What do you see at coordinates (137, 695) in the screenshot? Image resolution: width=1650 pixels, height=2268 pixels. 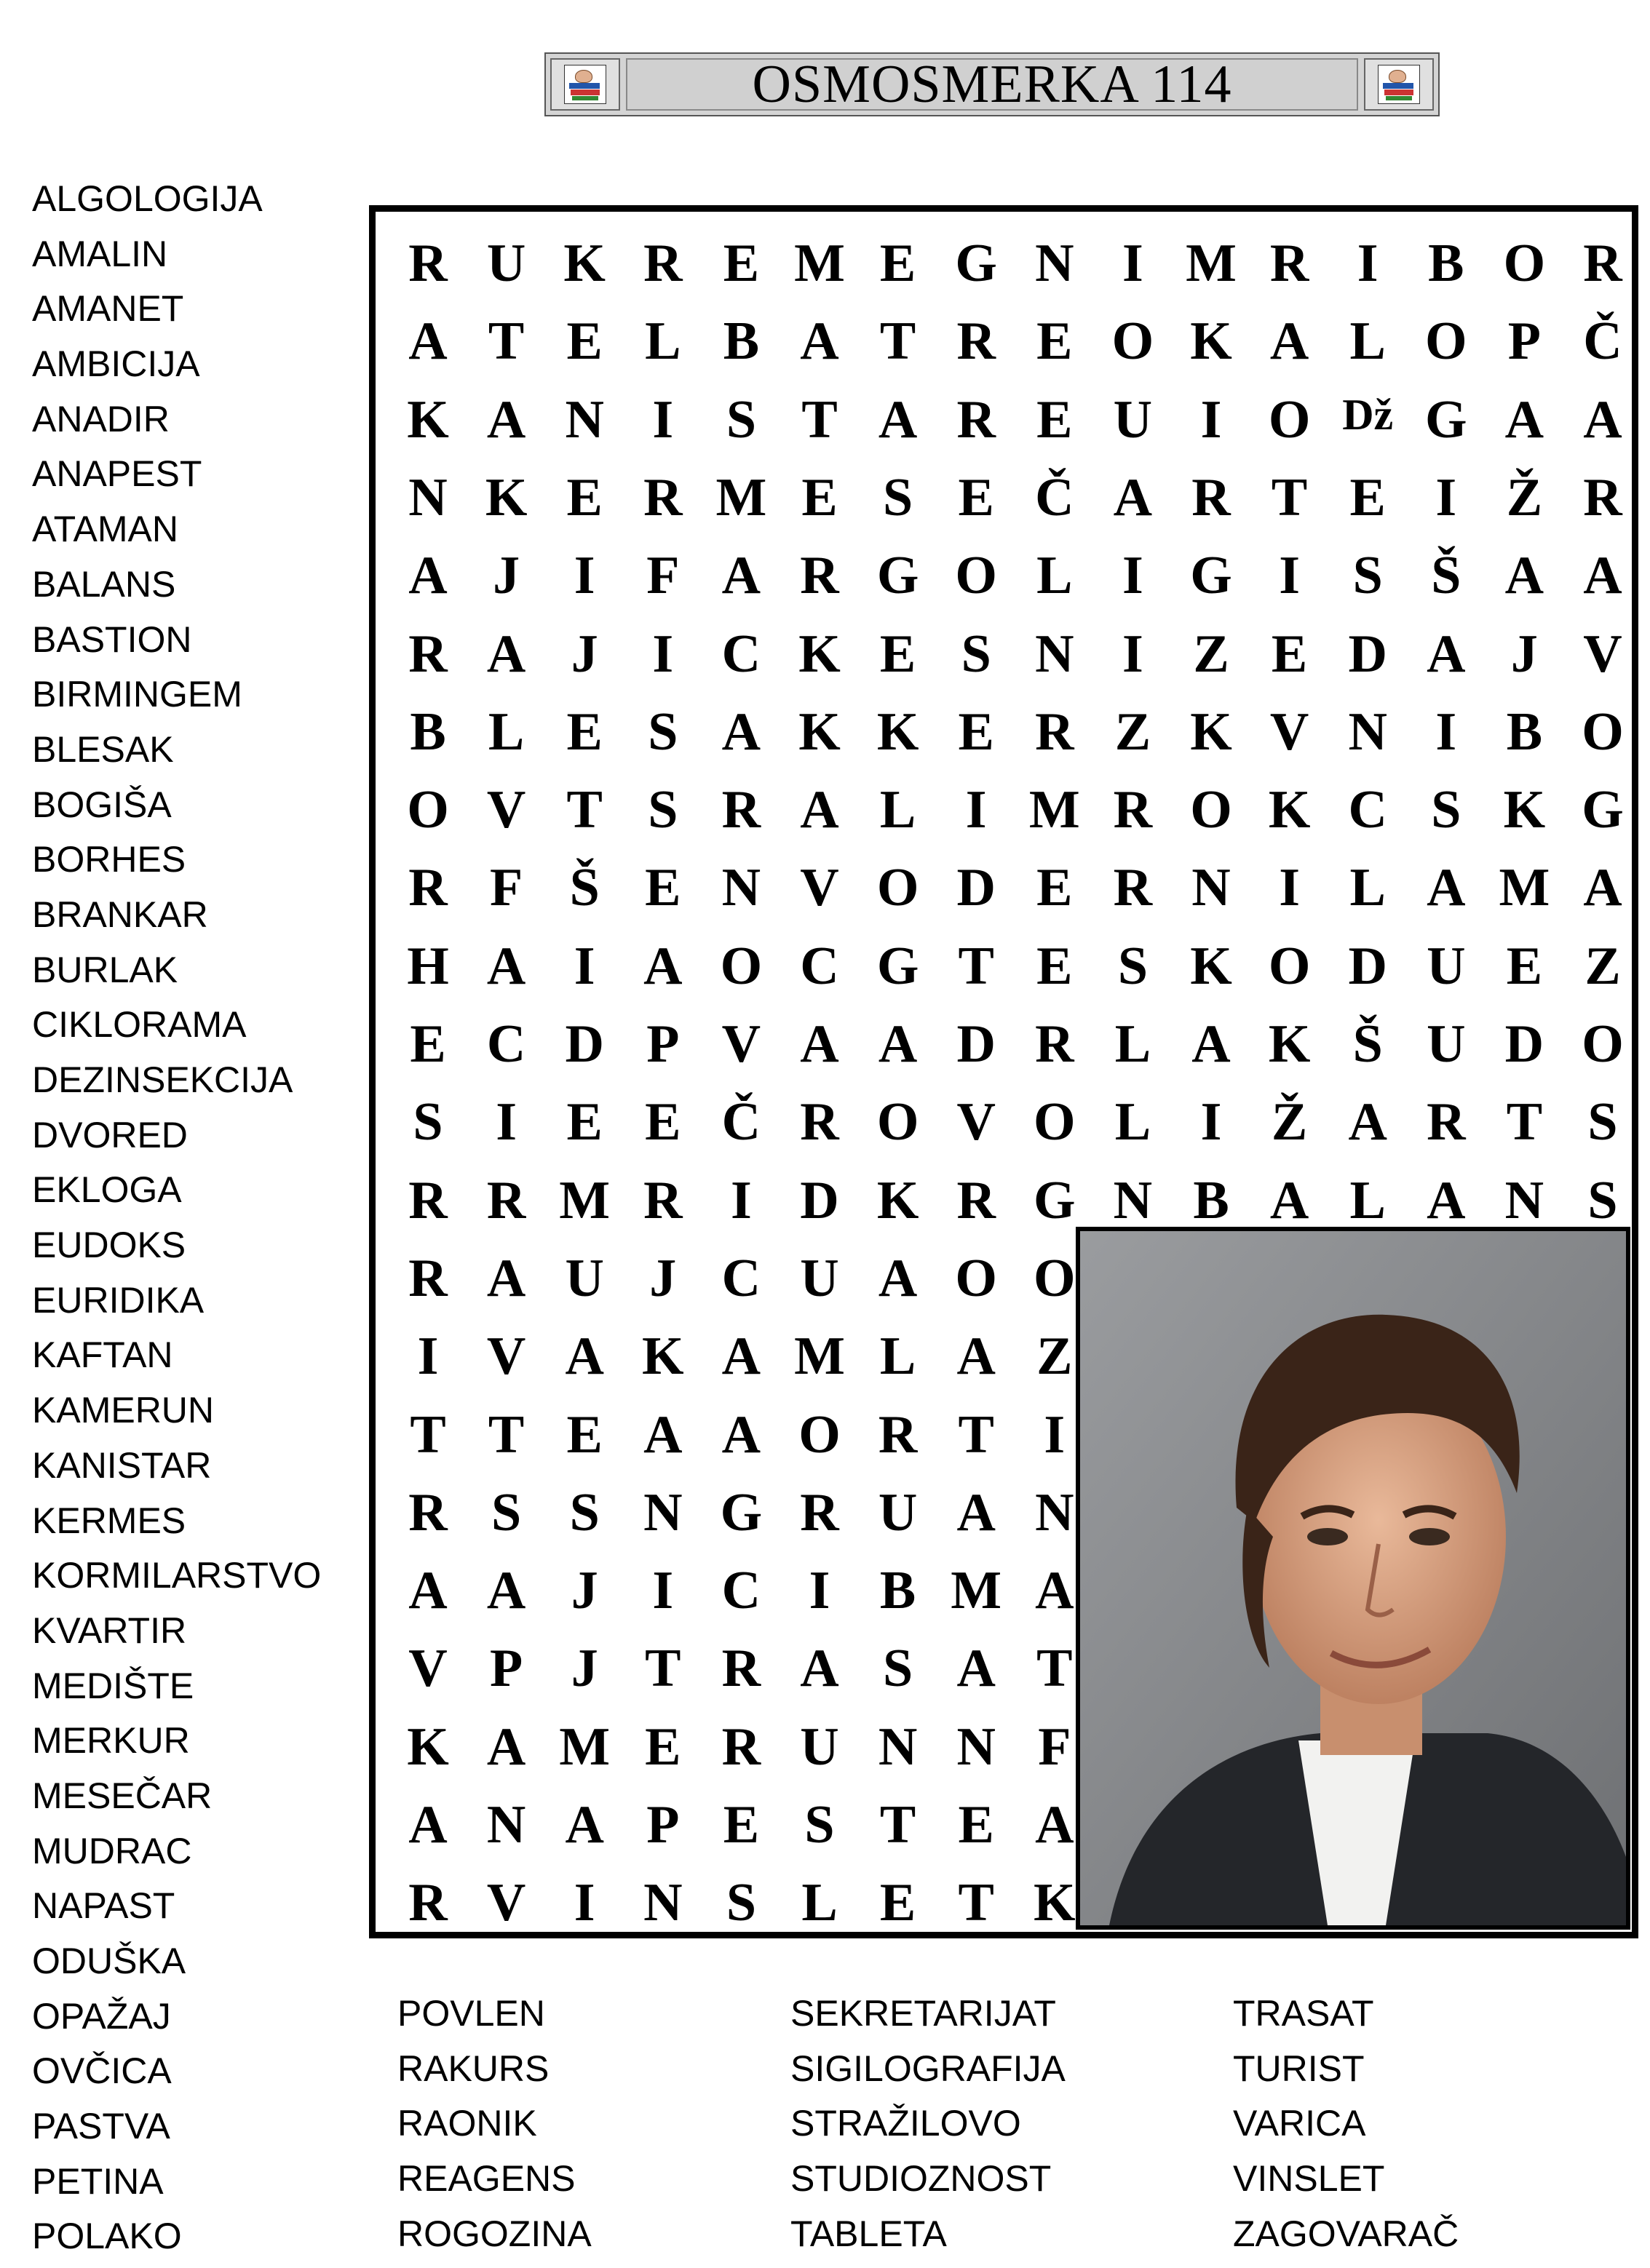 I see `word-list-item: BIRMINGEM` at bounding box center [137, 695].